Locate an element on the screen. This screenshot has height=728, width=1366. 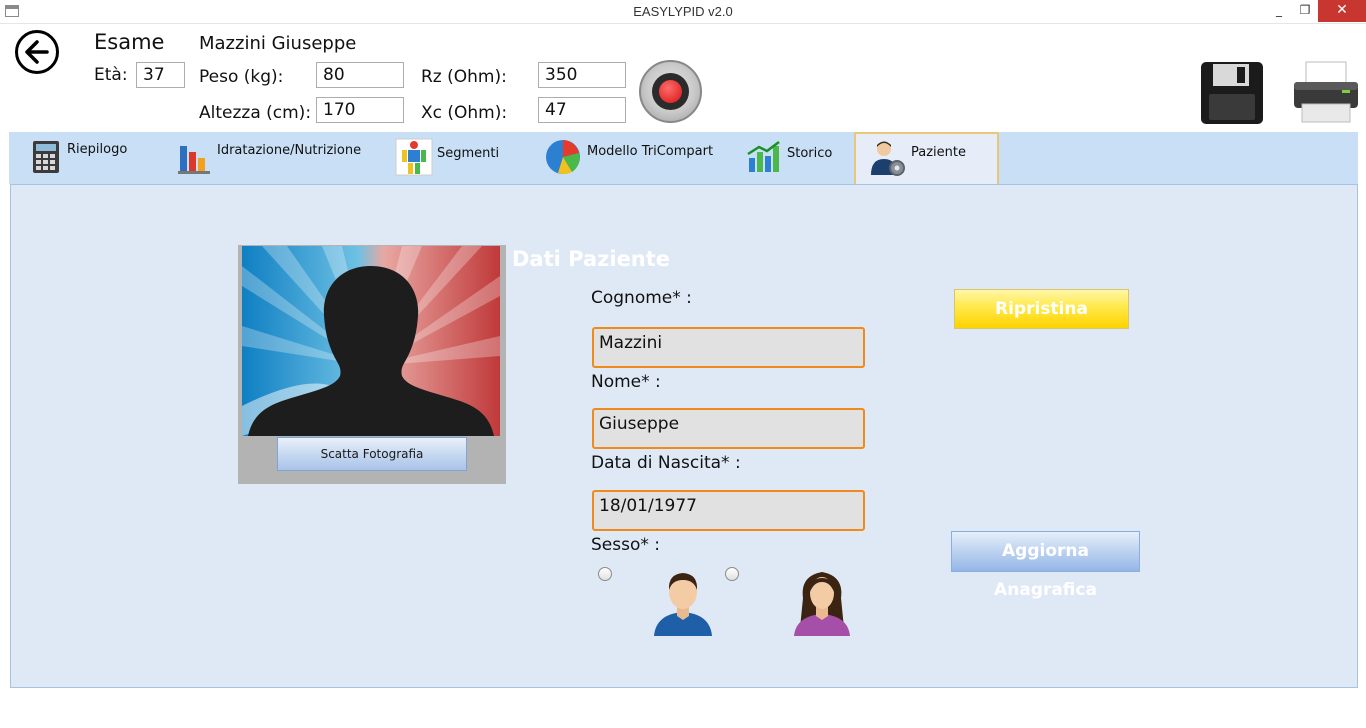
nome-field: Giuseppe is located at coordinates (728, 428).